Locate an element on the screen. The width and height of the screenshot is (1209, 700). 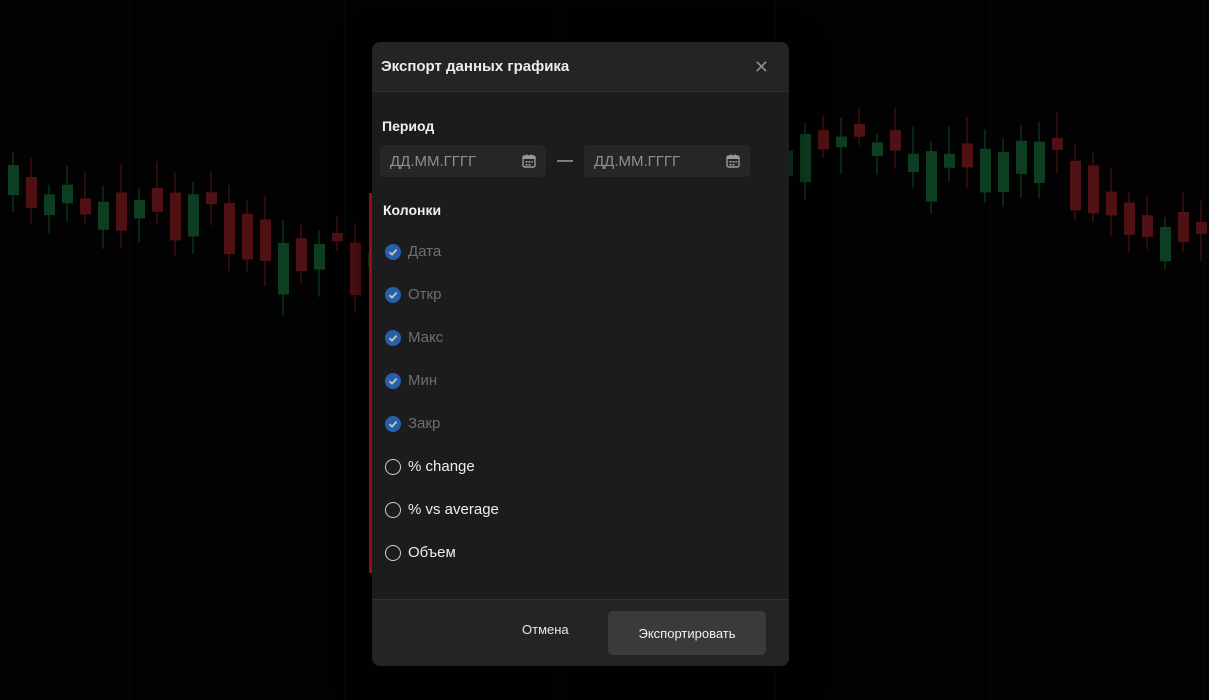
column-checkbox-open: Откр is located at coordinates (442, 294).